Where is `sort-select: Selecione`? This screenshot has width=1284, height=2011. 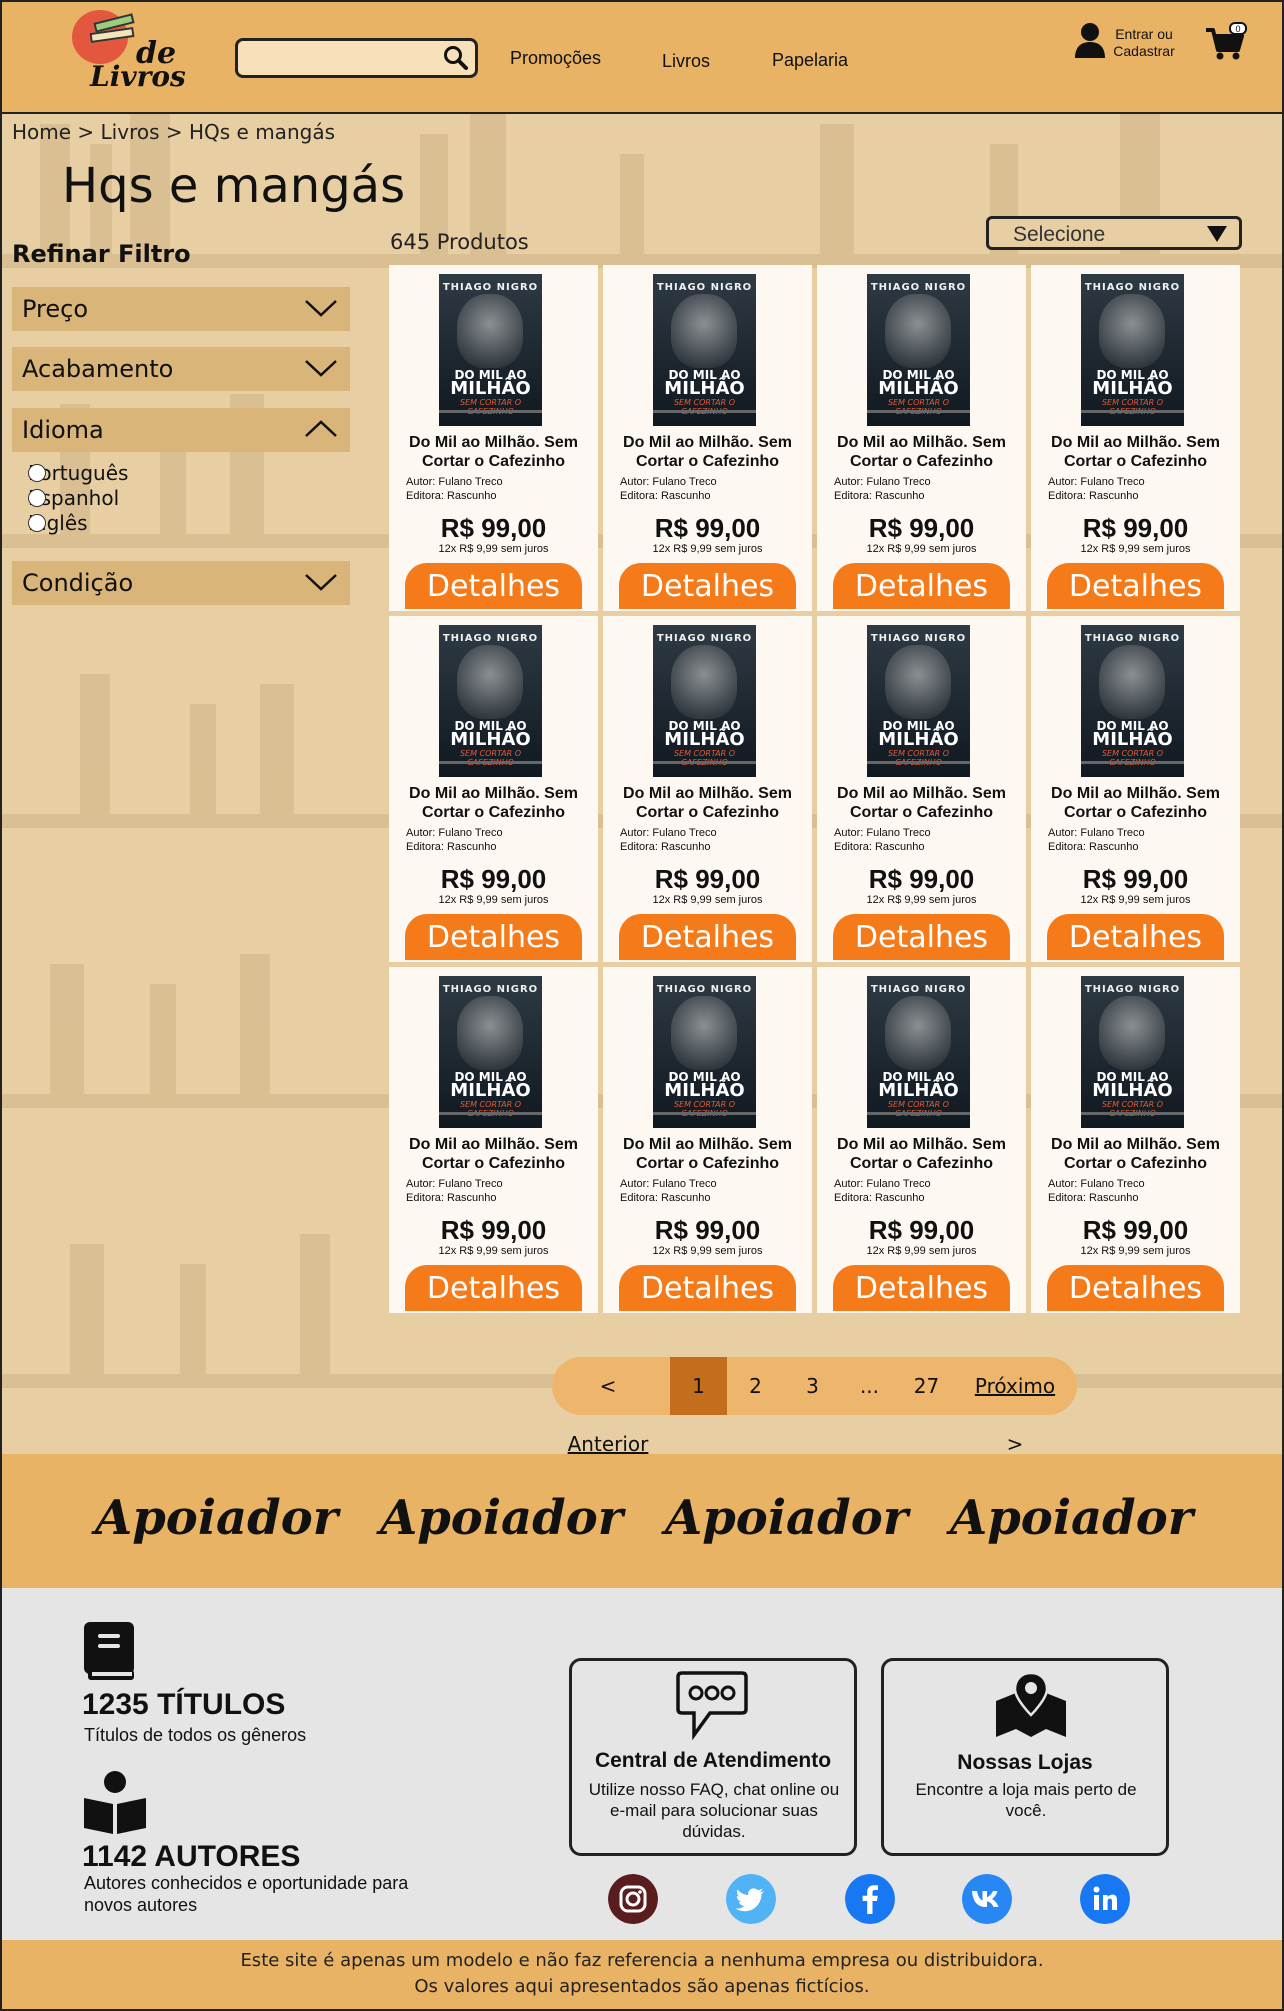 sort-select: Selecione is located at coordinates (1114, 233).